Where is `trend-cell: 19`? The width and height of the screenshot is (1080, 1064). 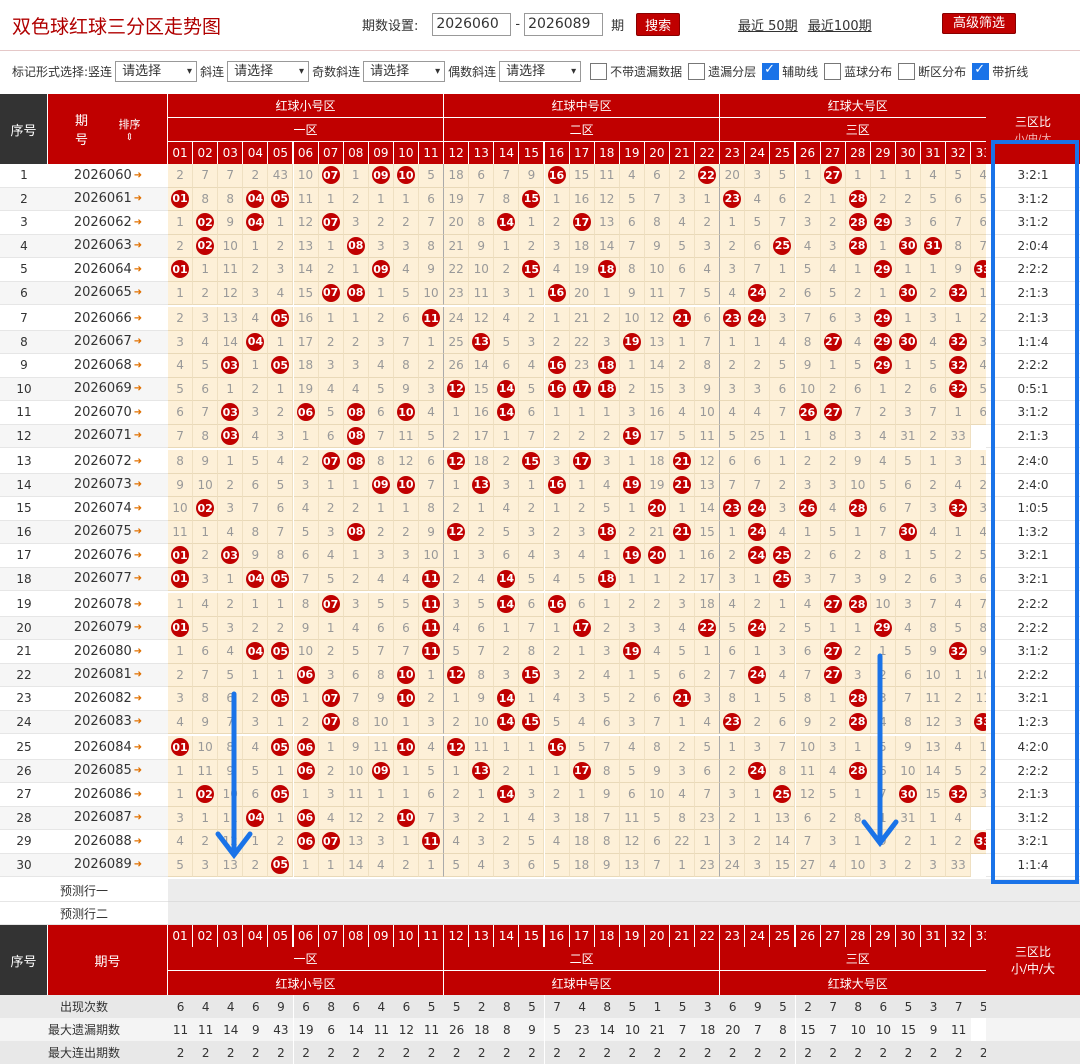 trend-cell: 19 is located at coordinates (657, 485).